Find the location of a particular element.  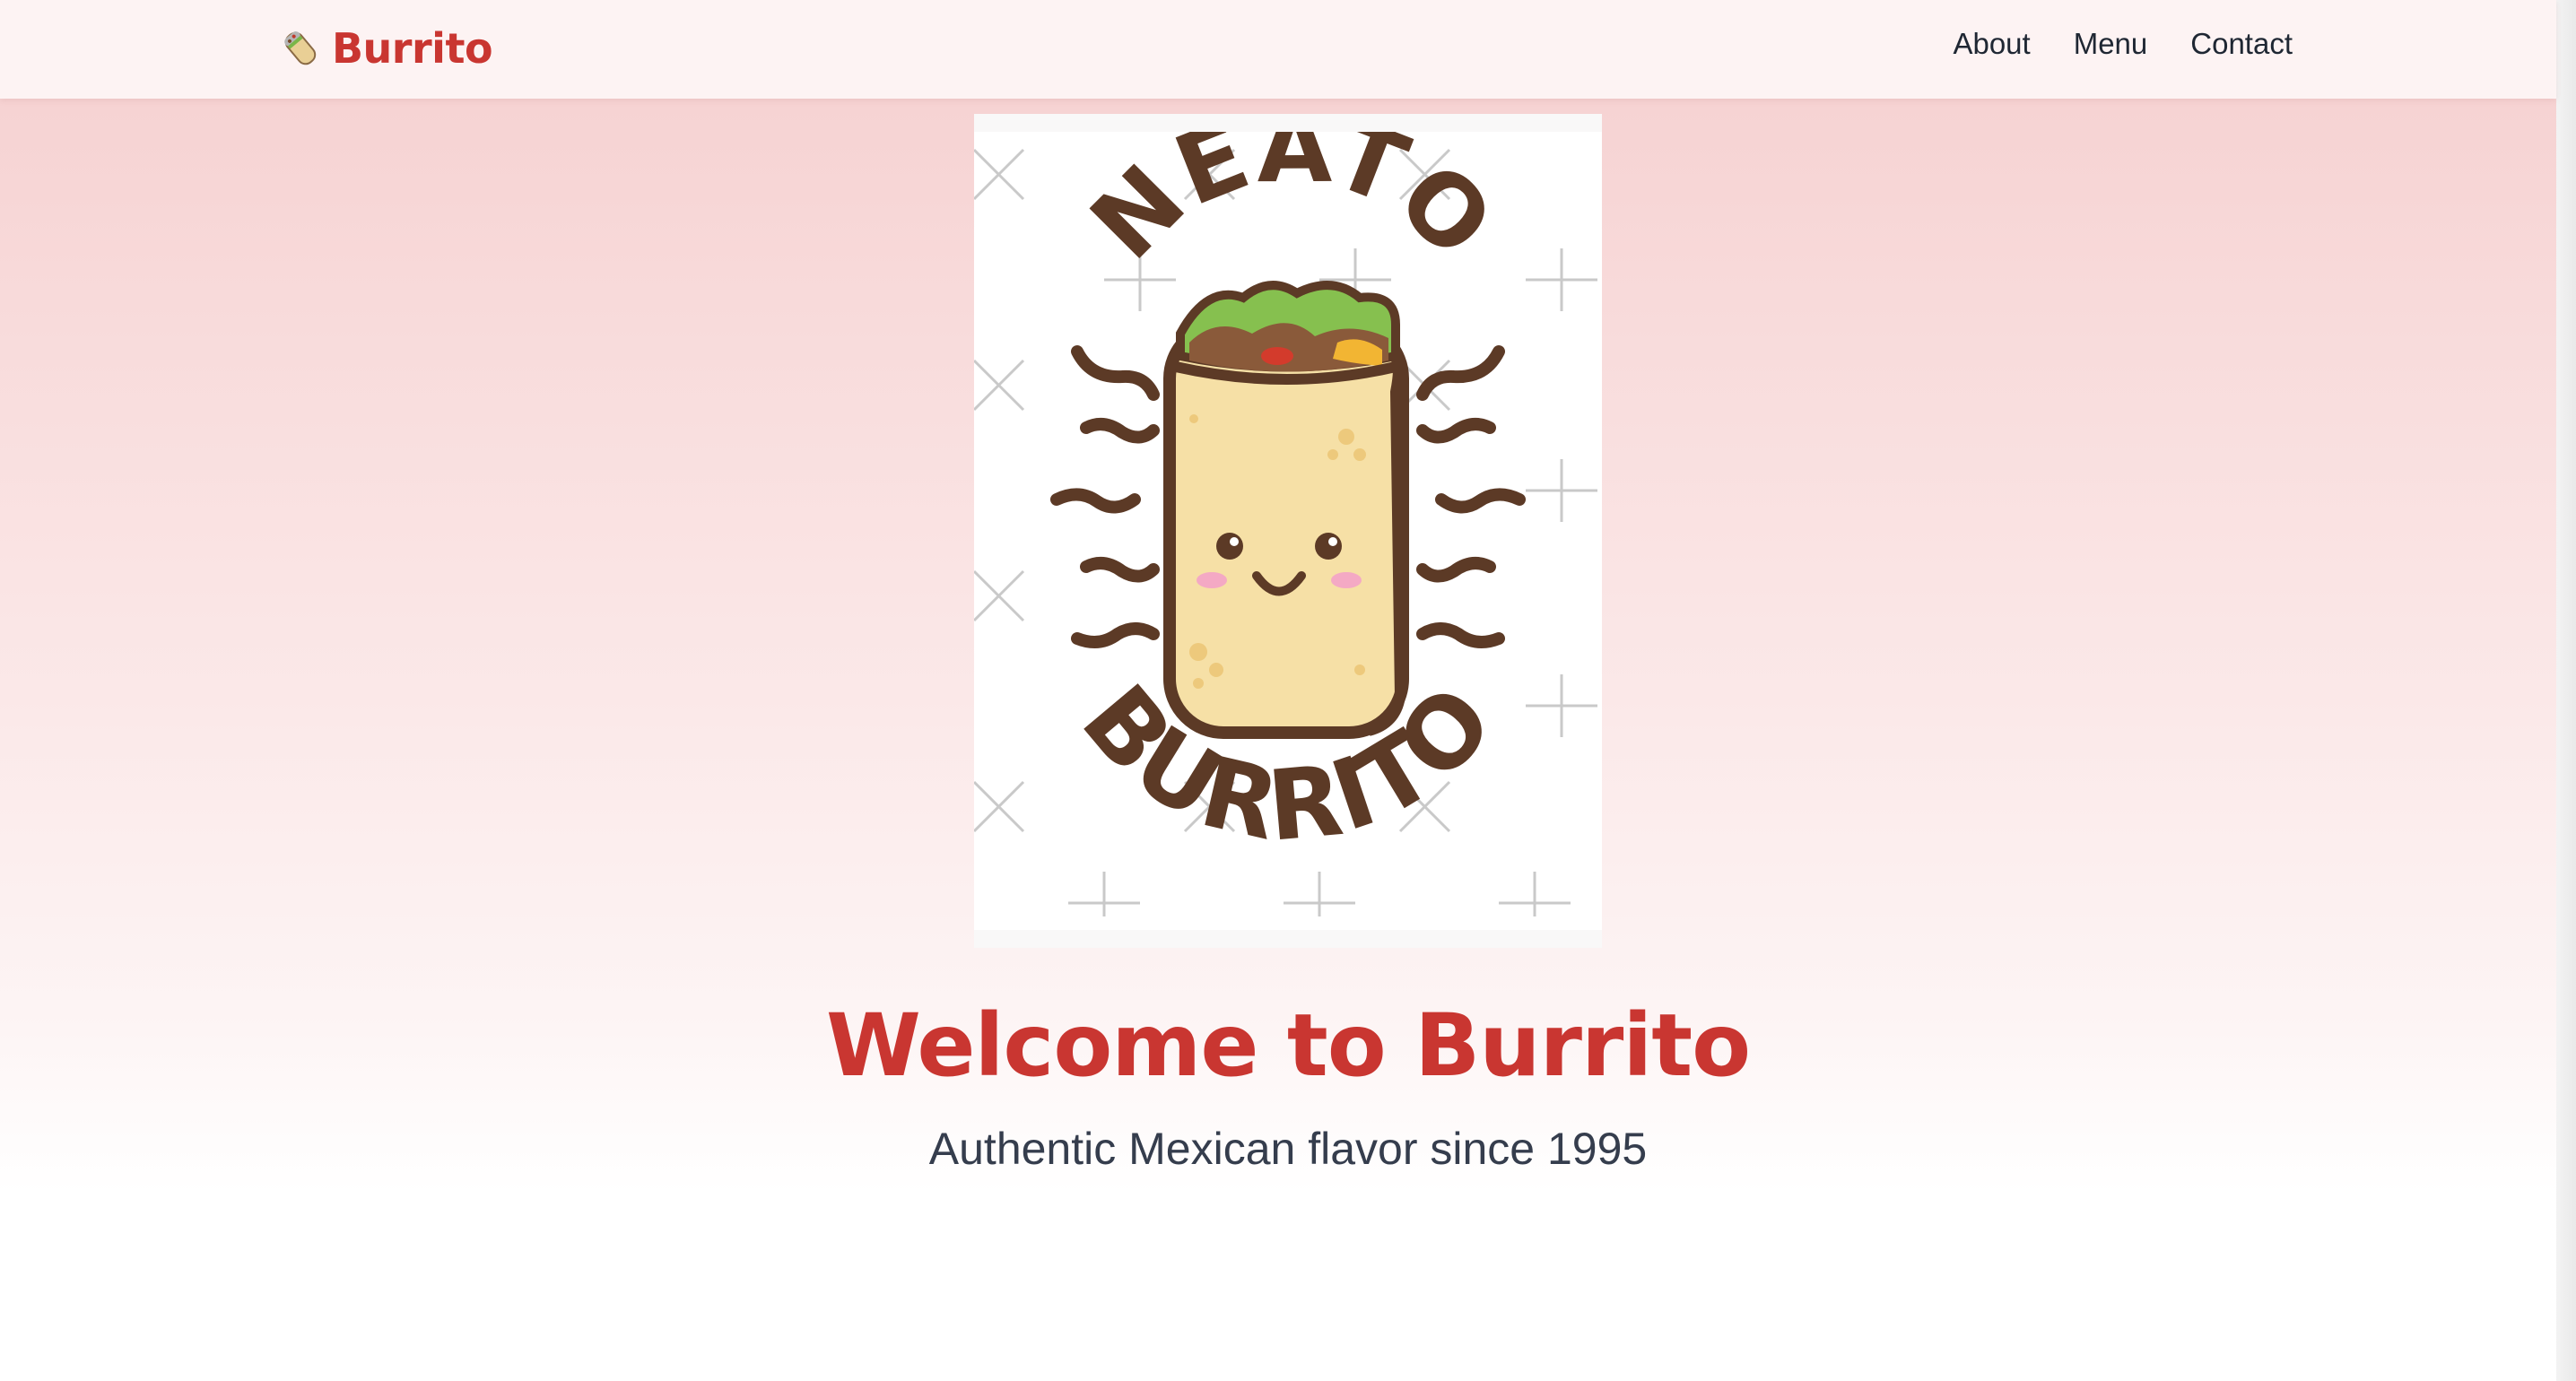

hero-image: NEATO BURRITO is located at coordinates (1288, 531).